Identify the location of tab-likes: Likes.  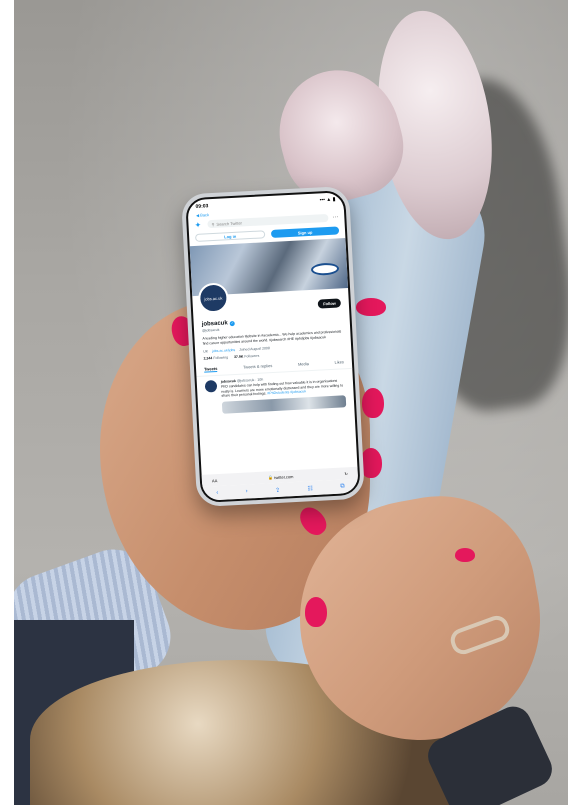
(339, 362).